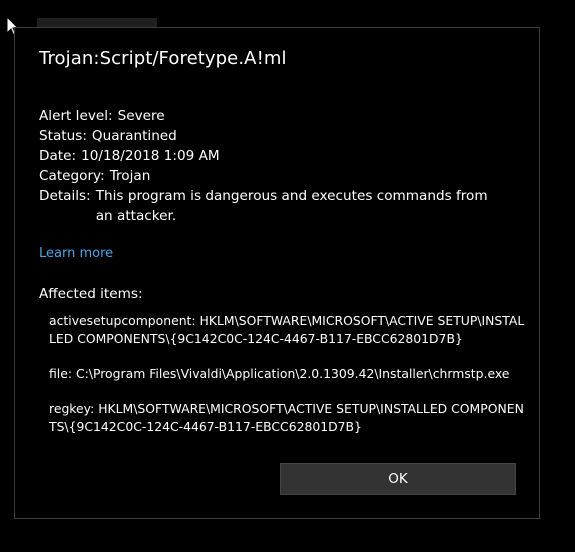 Image resolution: width=575 pixels, height=552 pixels. What do you see at coordinates (274, 156) in the screenshot?
I see `date-row: Date: 10/18/2018 1:09 AM` at bounding box center [274, 156].